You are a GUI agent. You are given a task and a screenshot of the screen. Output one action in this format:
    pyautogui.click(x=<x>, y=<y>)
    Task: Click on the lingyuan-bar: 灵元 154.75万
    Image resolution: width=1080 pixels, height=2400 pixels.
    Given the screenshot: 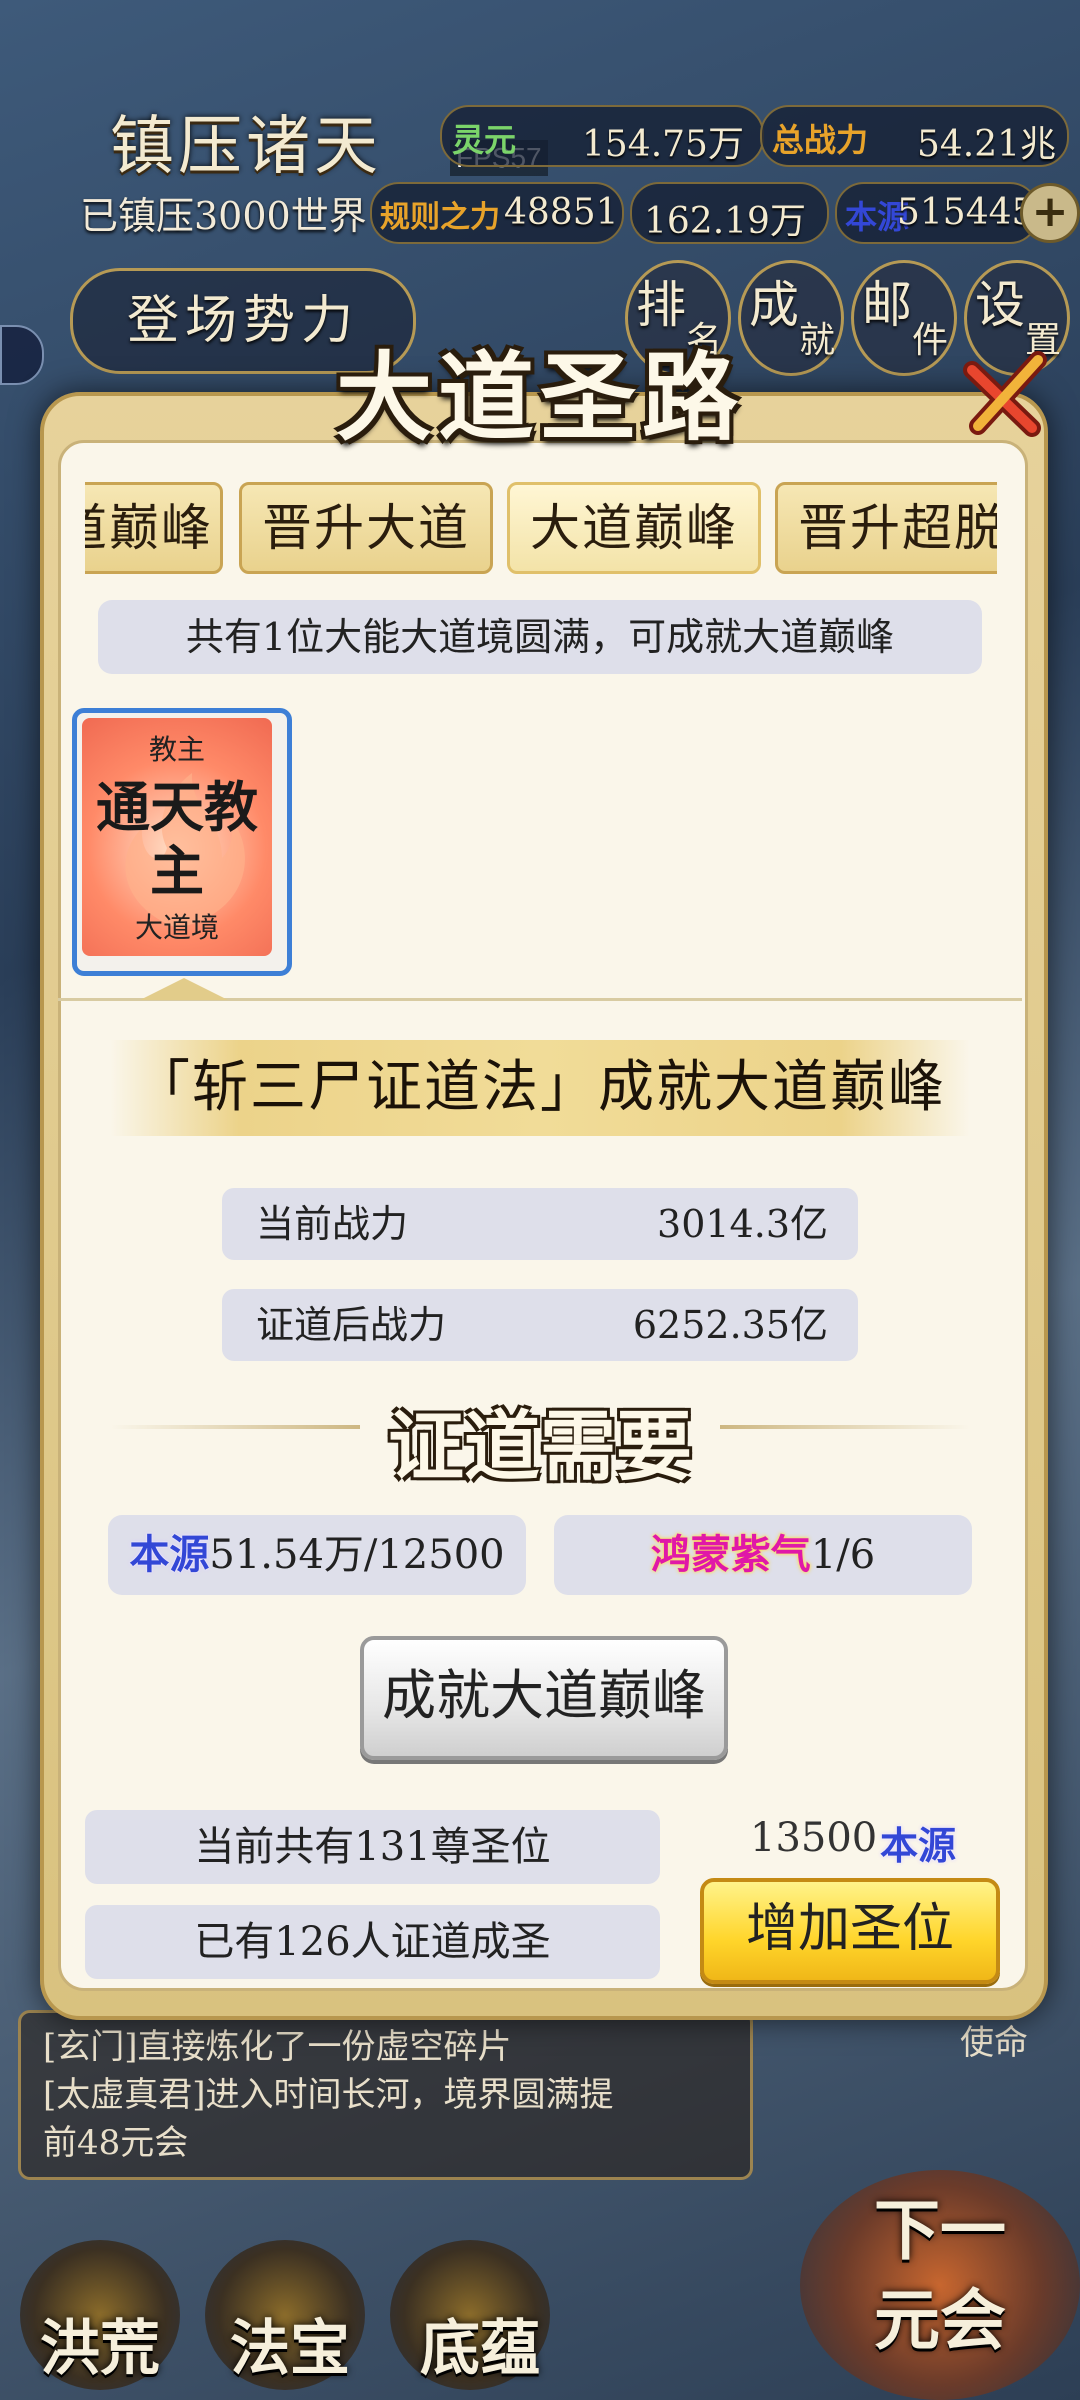 What is the action you would take?
    pyautogui.click(x=602, y=136)
    